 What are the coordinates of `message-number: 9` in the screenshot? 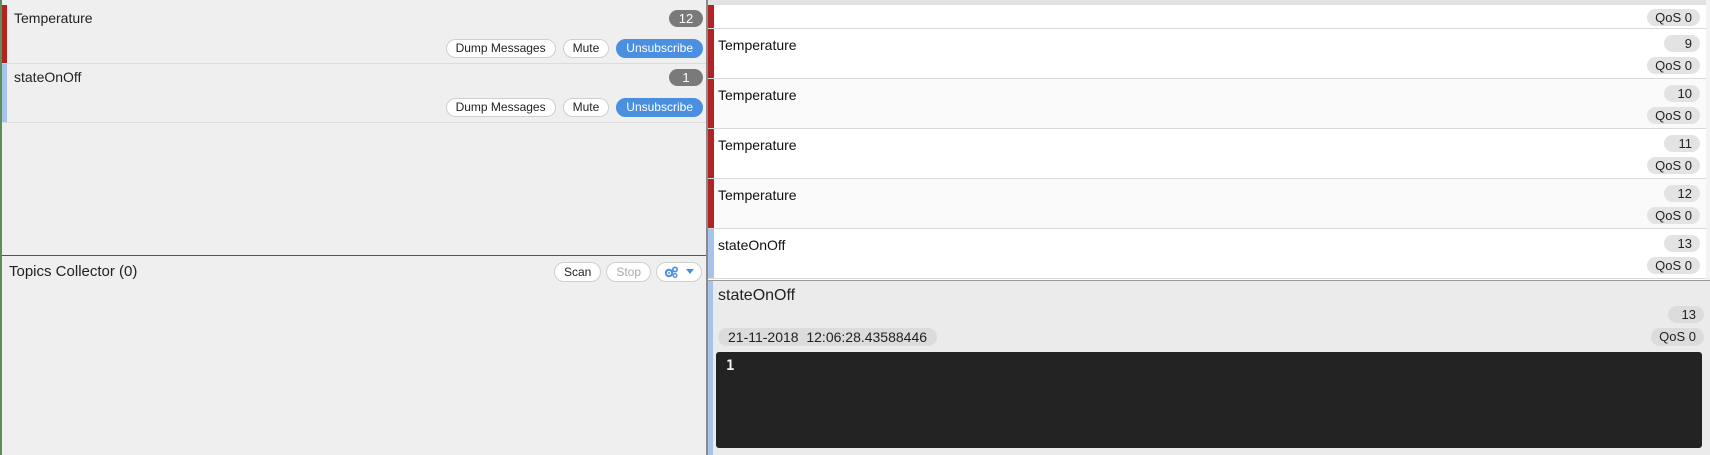 It's located at (1682, 43).